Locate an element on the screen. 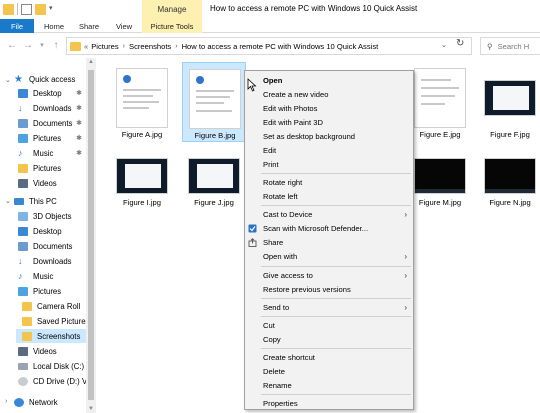 Image resolution: width=540 pixels, height=413 pixels. toolbar-divider is located at coordinates (17, 9).